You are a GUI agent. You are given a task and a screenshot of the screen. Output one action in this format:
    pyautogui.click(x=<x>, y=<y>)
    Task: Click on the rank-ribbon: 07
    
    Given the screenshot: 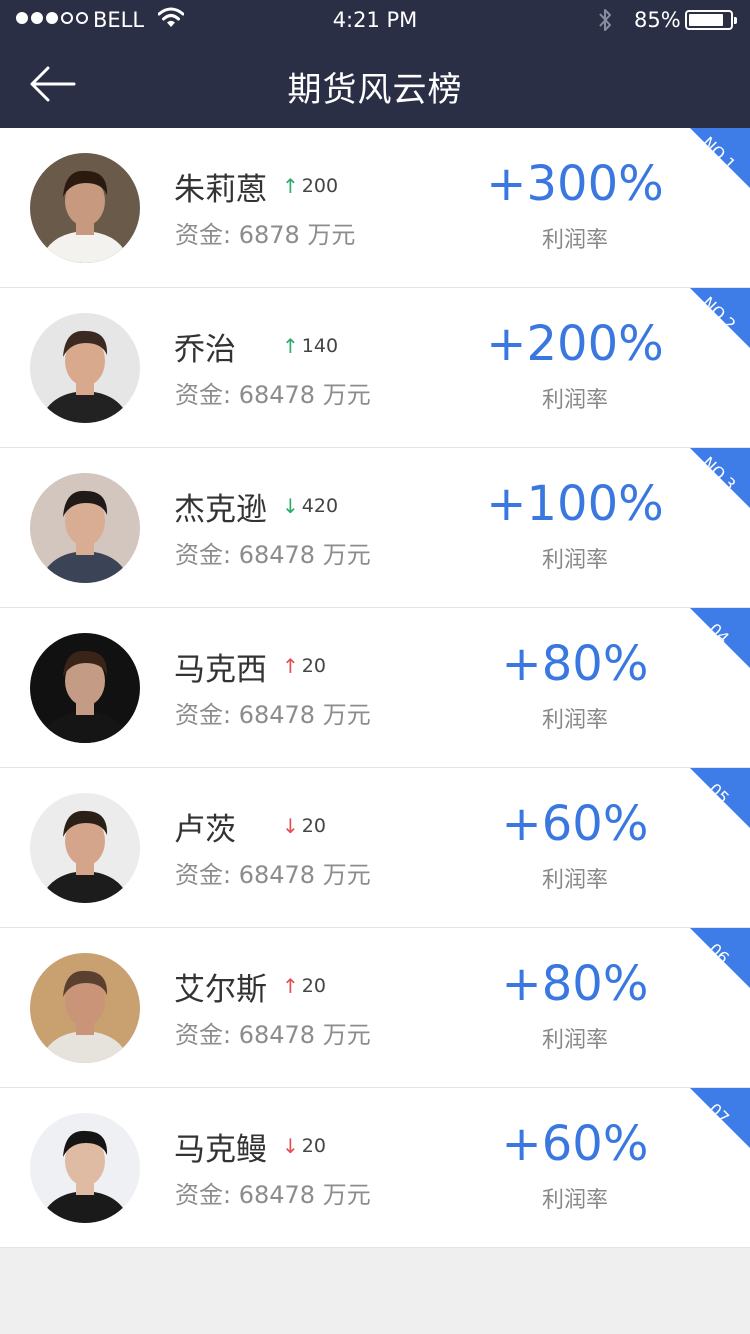 What is the action you would take?
    pyautogui.click(x=720, y=1118)
    